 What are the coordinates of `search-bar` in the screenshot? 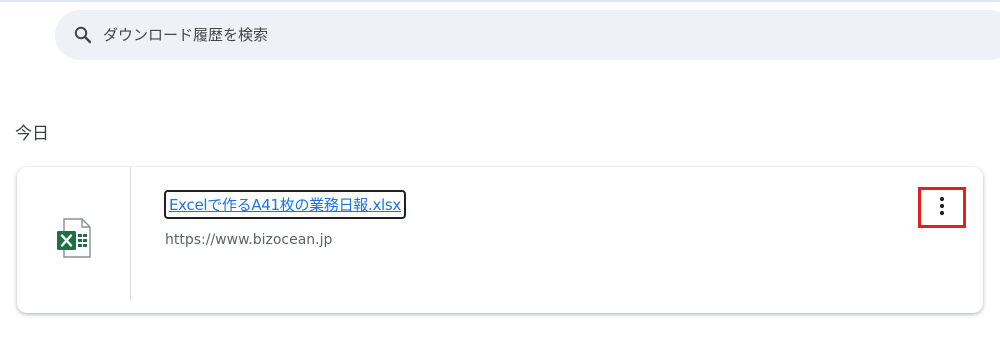 It's located at (527, 35).